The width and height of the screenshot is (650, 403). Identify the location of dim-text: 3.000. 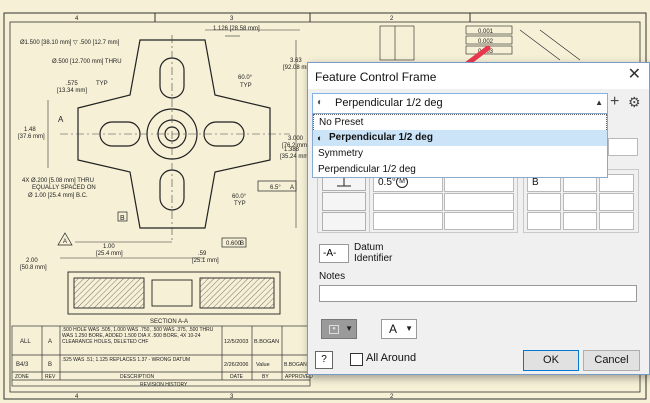
(296, 139).